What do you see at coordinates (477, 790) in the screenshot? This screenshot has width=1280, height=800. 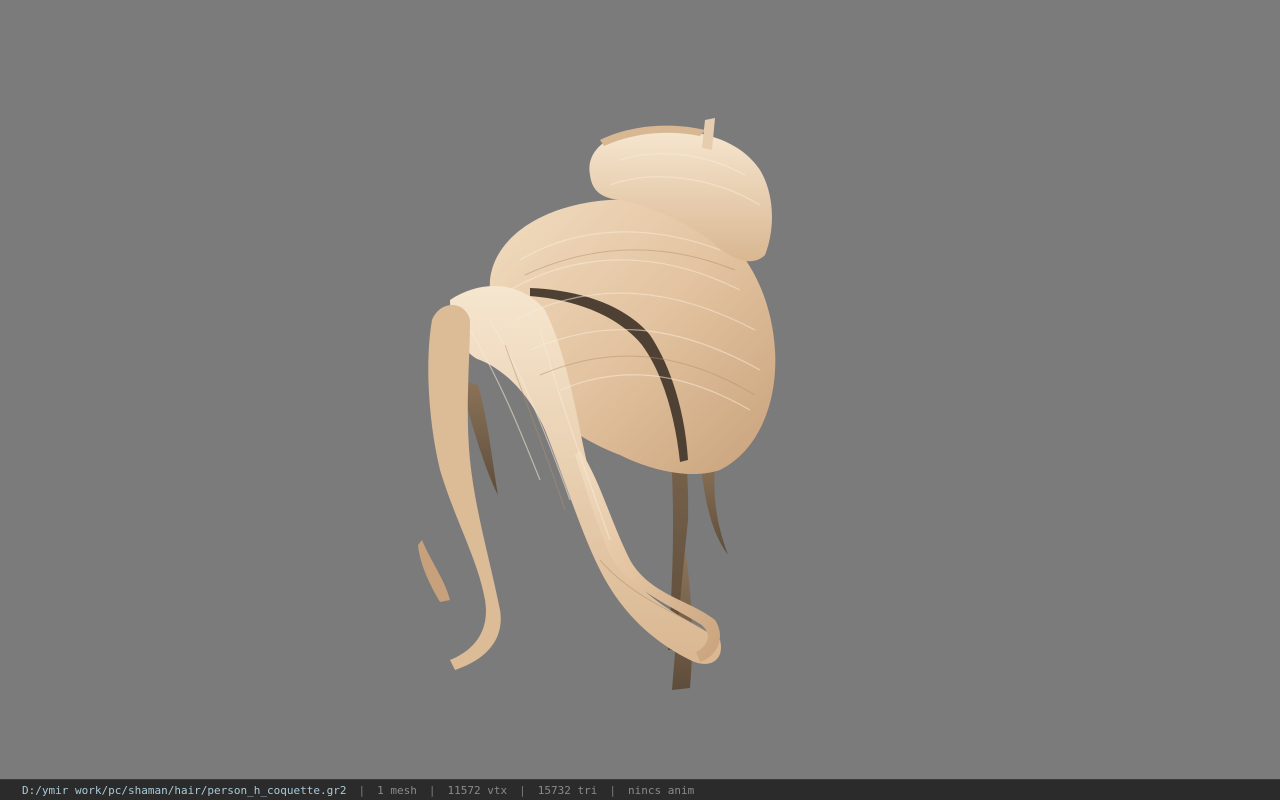 I see `vertex-count-label: 11572 vtx` at bounding box center [477, 790].